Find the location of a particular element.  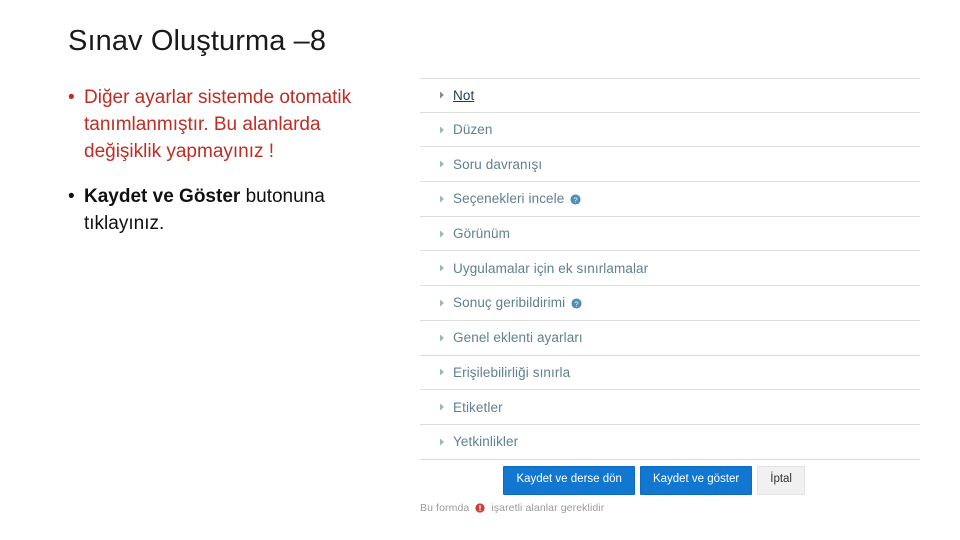

section-label: Görünüm is located at coordinates (481, 234).